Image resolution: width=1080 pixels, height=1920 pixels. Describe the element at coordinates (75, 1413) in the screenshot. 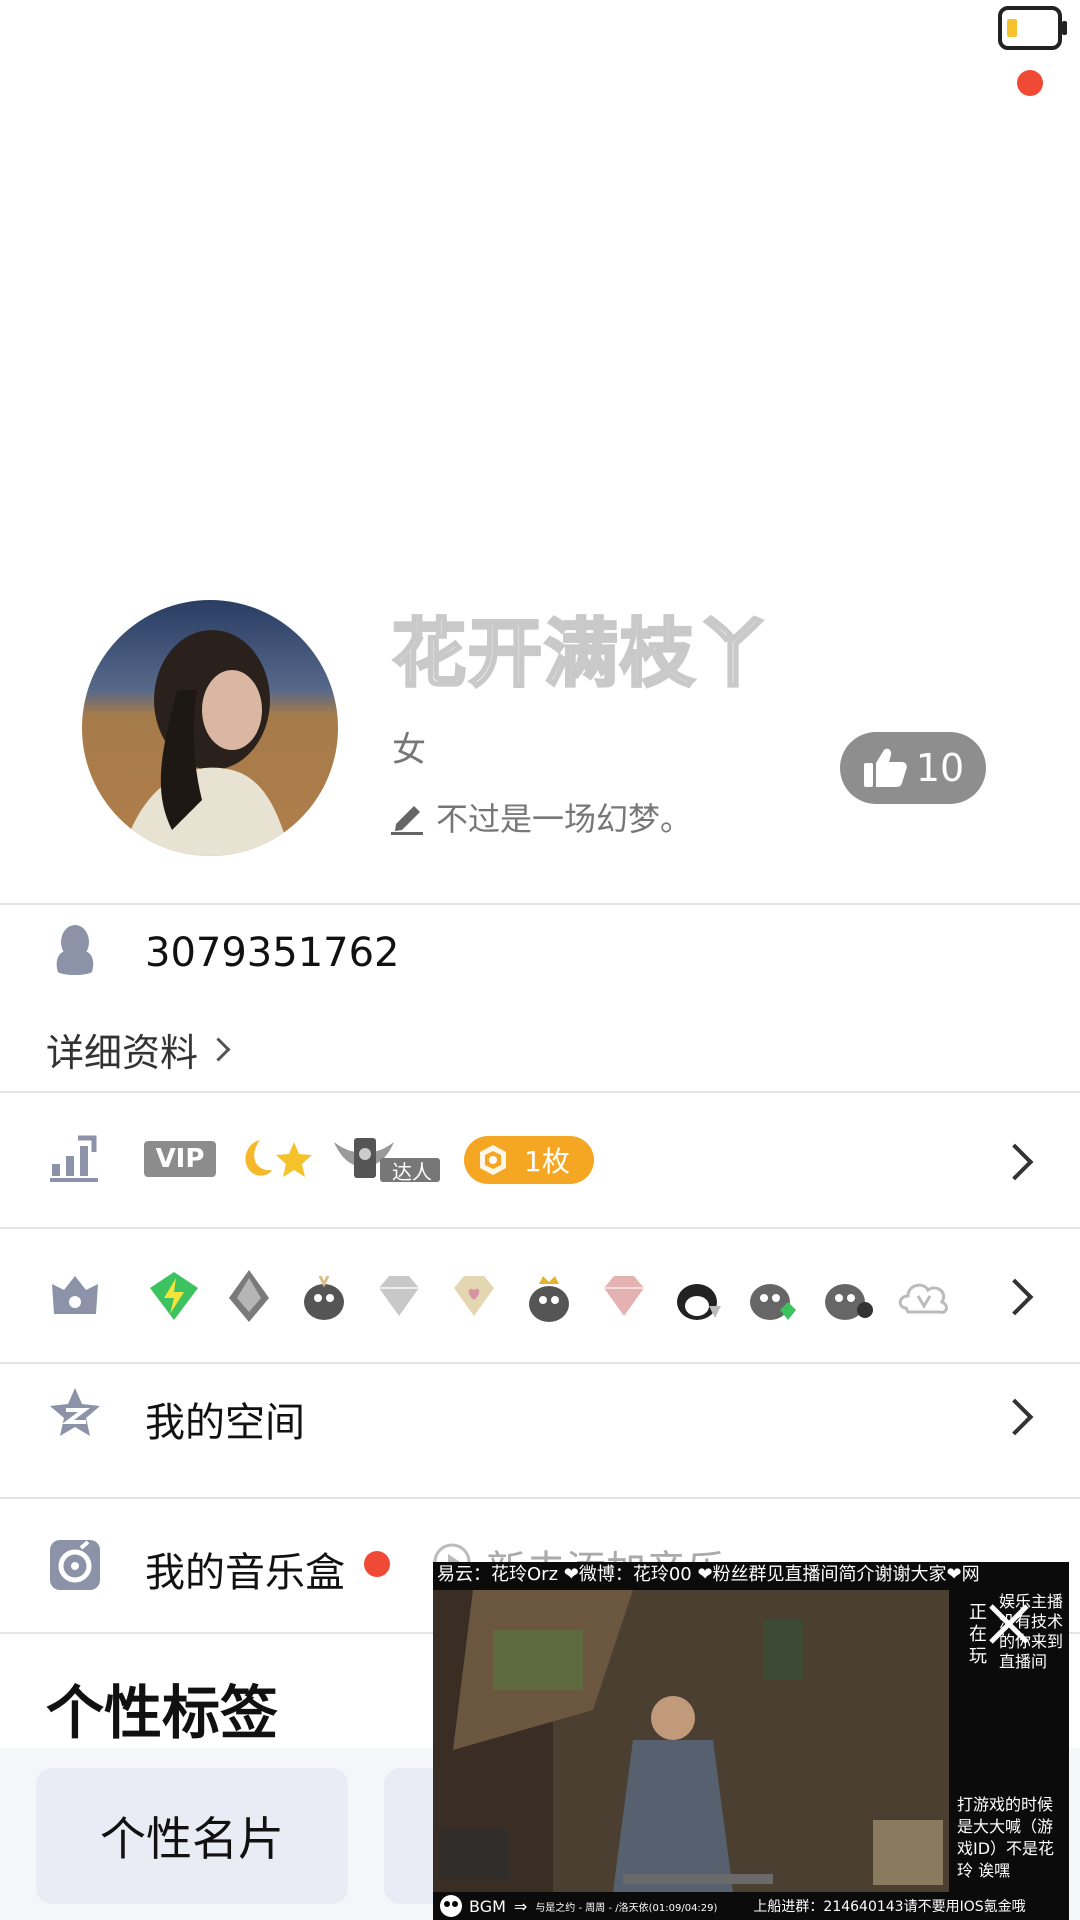

I see `qzone-star-icon` at that location.